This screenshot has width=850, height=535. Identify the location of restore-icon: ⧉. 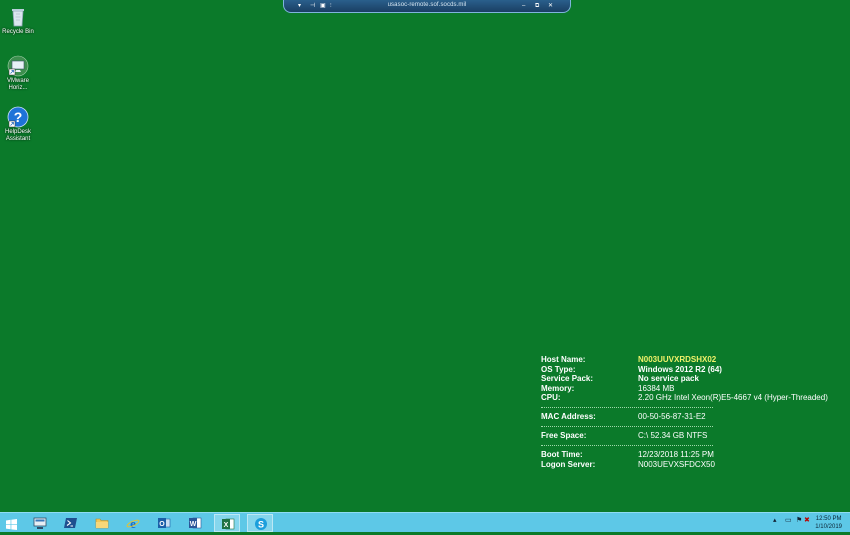
(537, 6).